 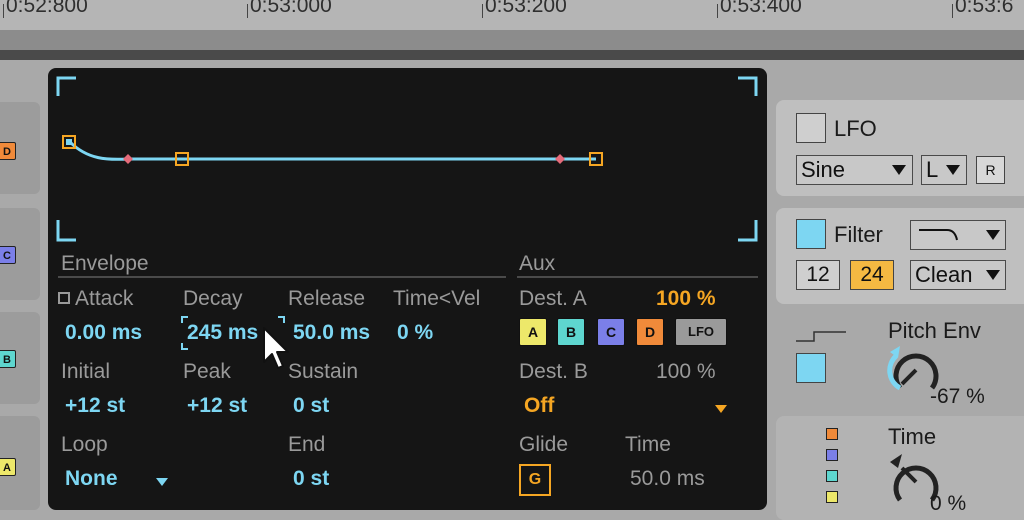 What do you see at coordinates (69, 142) in the screenshot?
I see `envelope-node-start-fill` at bounding box center [69, 142].